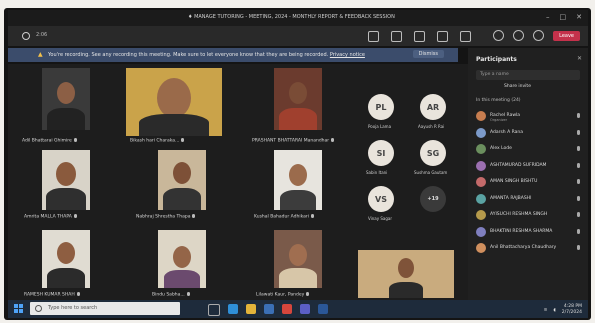  Describe the element at coordinates (347, 55) in the screenshot. I see `privacy-link: Privacy notice` at that location.